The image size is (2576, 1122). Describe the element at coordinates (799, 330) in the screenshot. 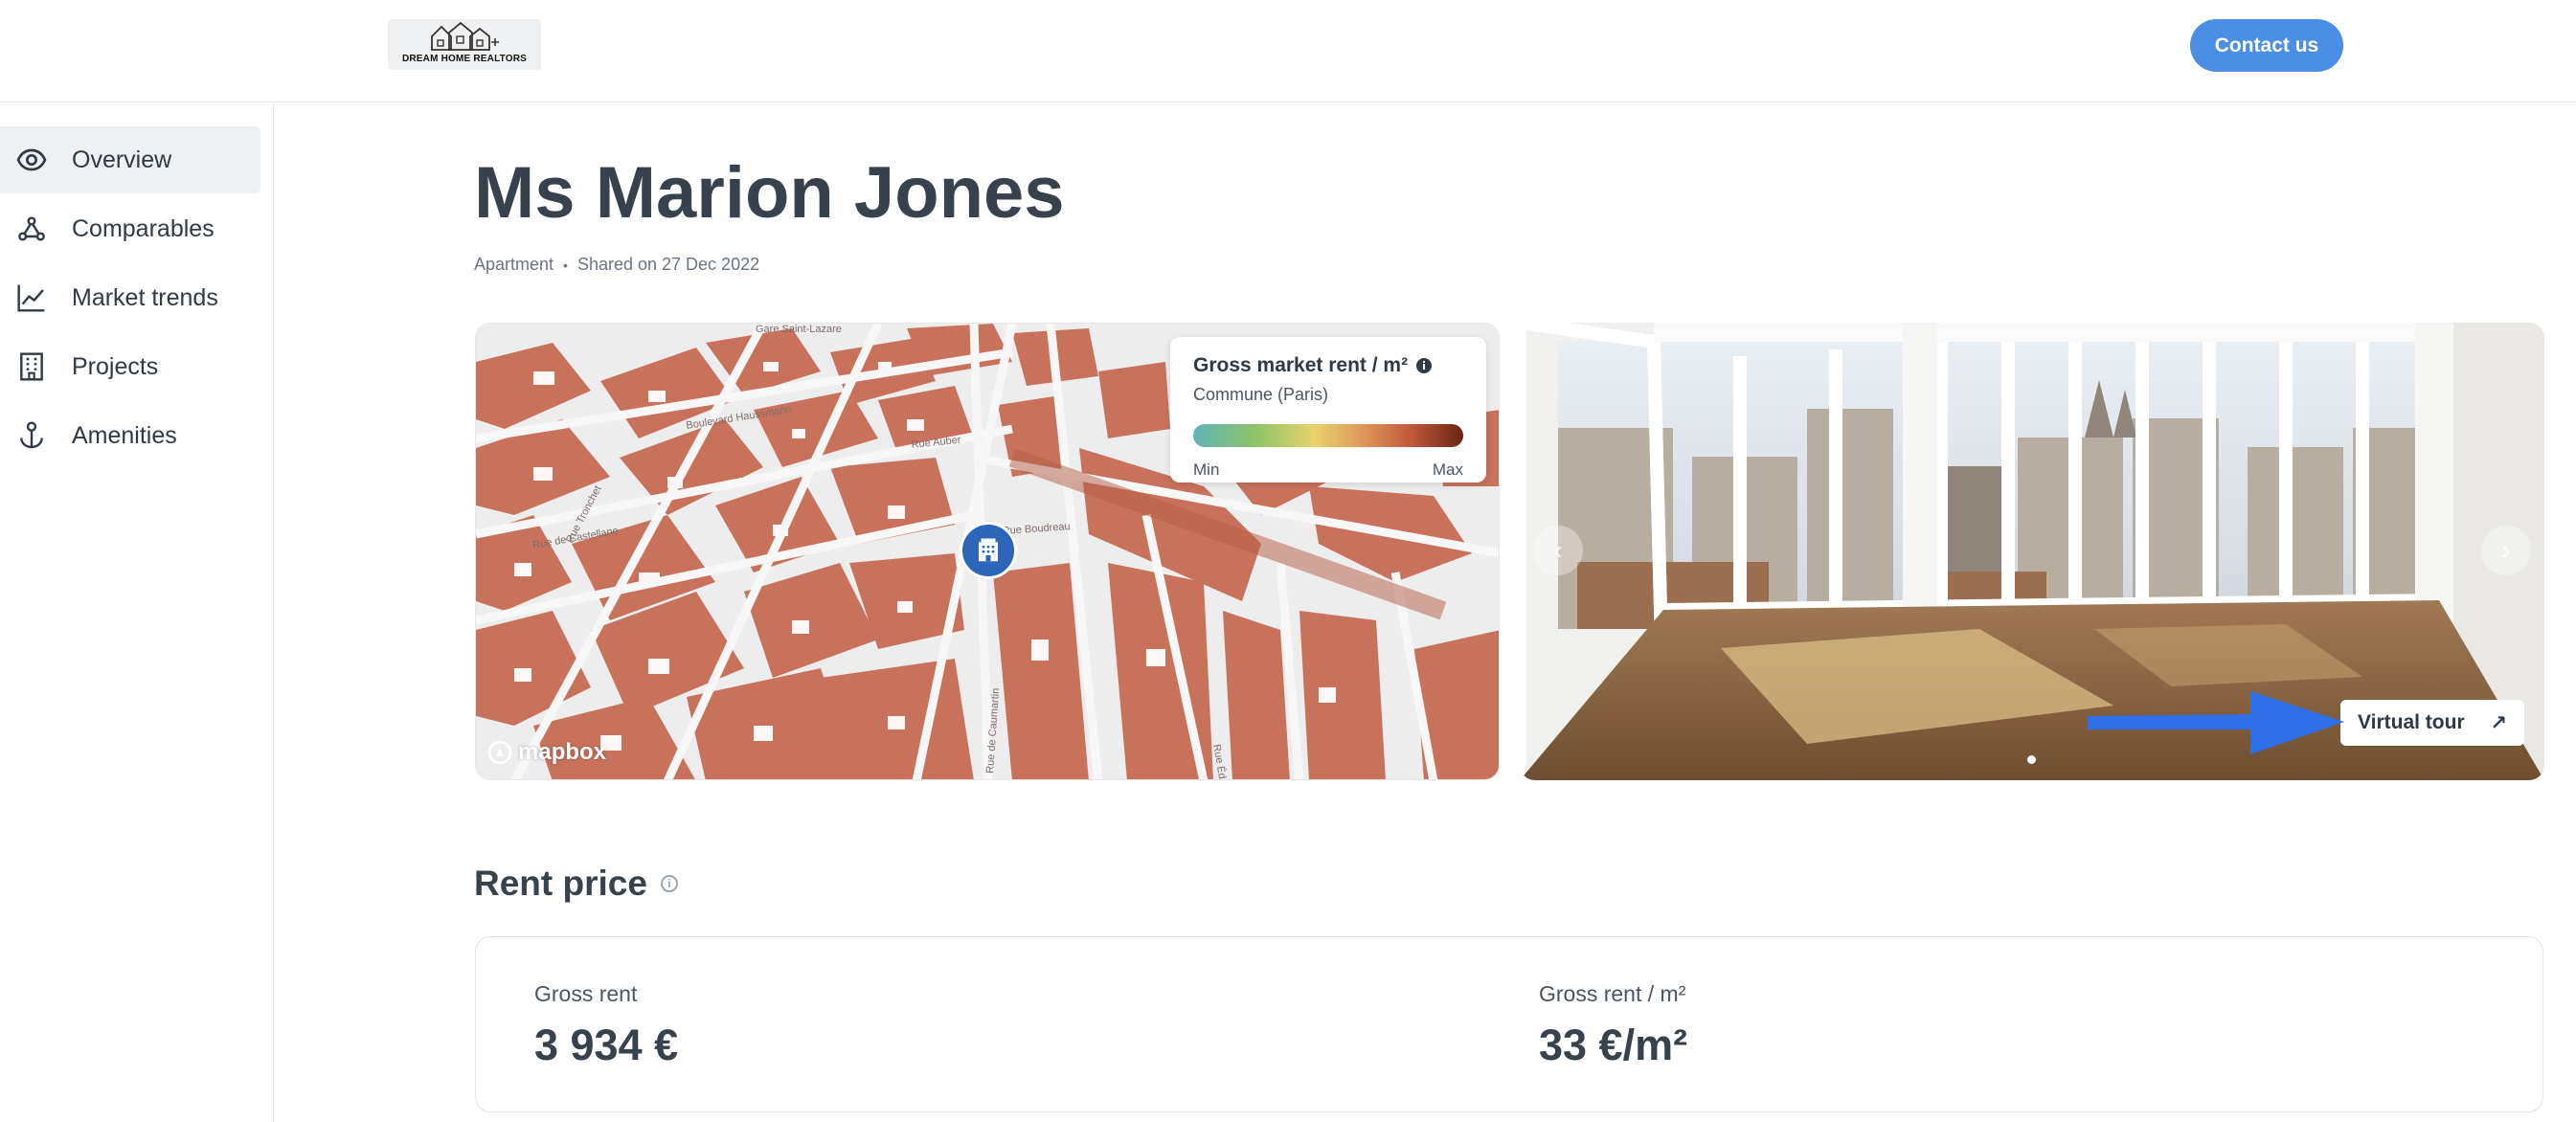

I see `street-label: Gare Saint-Lazare` at that location.